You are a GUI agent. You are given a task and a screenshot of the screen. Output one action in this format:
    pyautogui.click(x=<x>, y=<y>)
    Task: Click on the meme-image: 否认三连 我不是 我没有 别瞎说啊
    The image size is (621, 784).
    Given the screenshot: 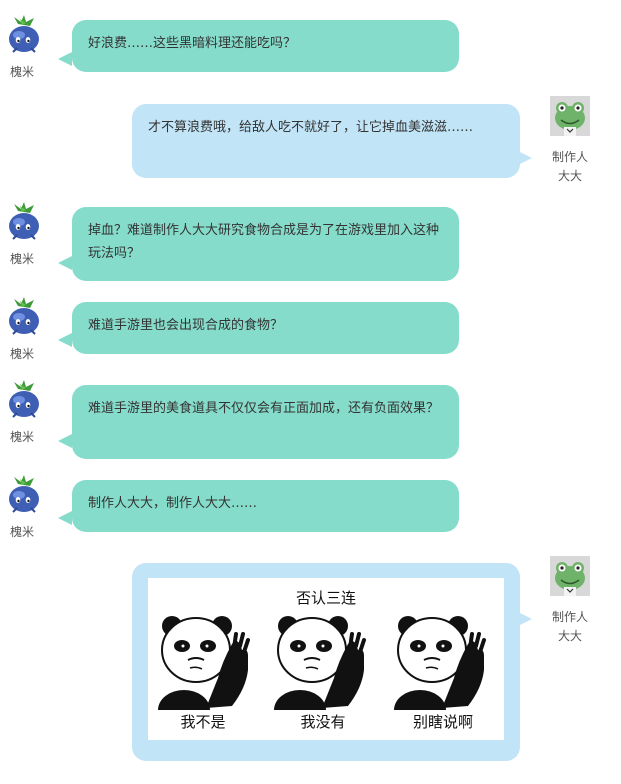 What is the action you would take?
    pyautogui.click(x=326, y=659)
    